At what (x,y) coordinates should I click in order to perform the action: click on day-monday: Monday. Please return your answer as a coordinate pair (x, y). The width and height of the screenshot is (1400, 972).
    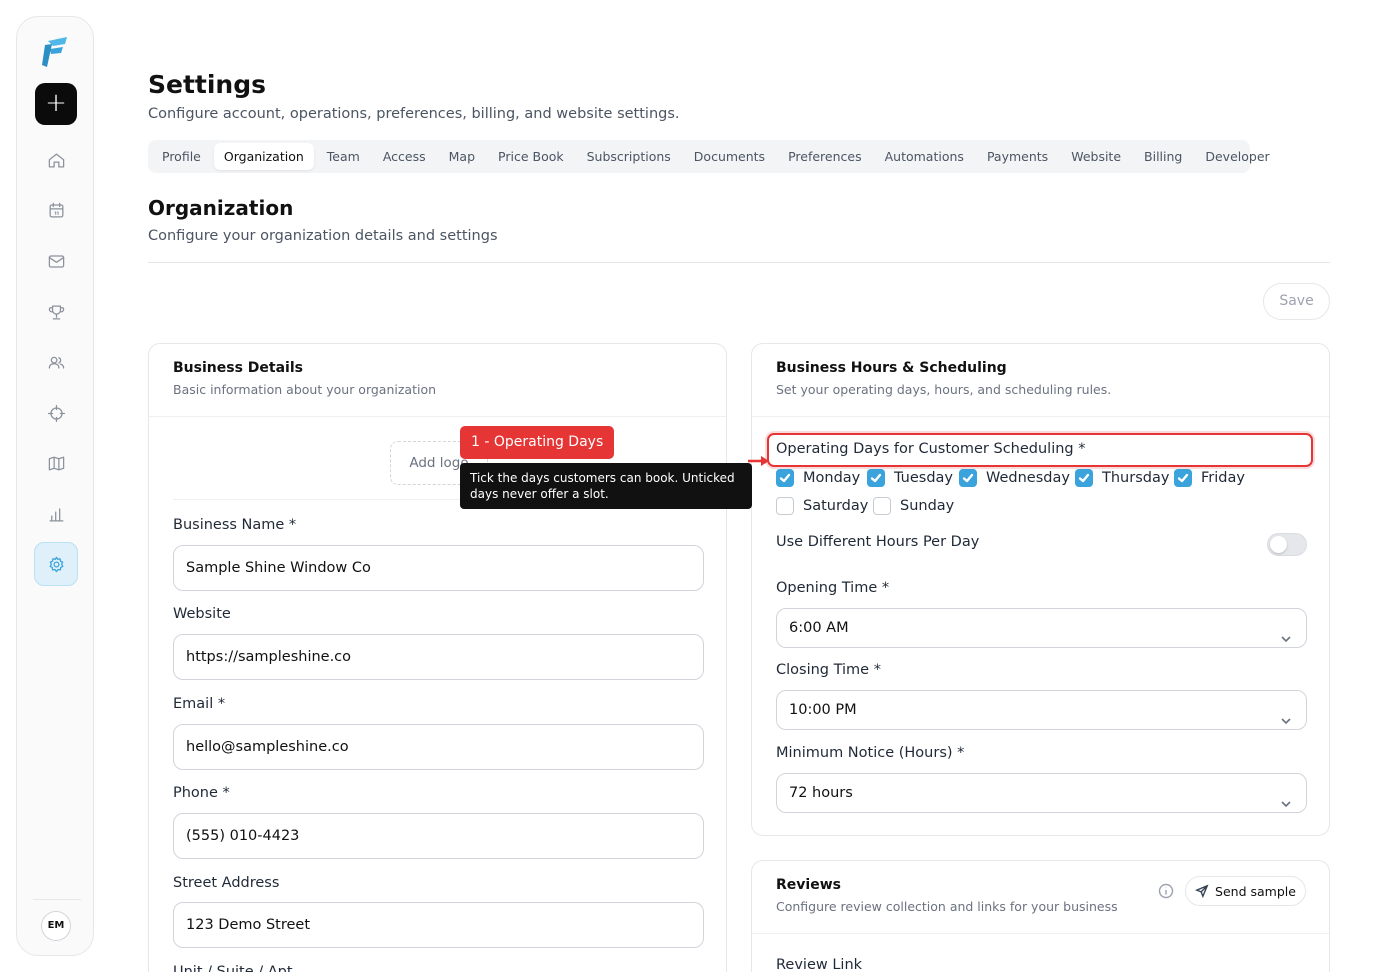
    Looking at the image, I should click on (818, 478).